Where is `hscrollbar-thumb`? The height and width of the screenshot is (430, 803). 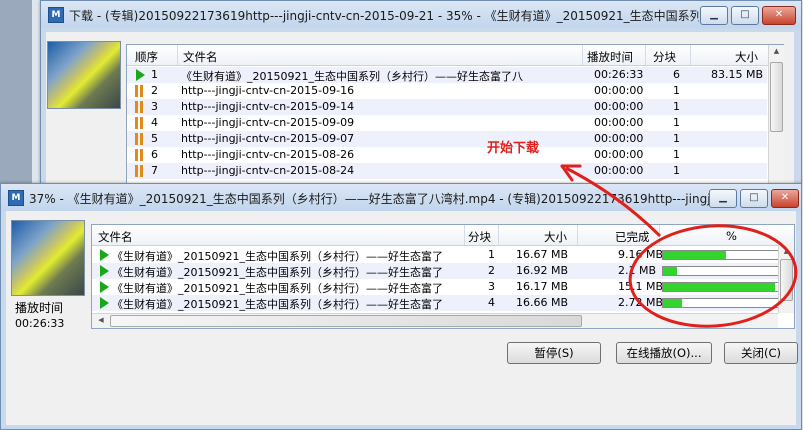 hscrollbar-thumb is located at coordinates (346, 321).